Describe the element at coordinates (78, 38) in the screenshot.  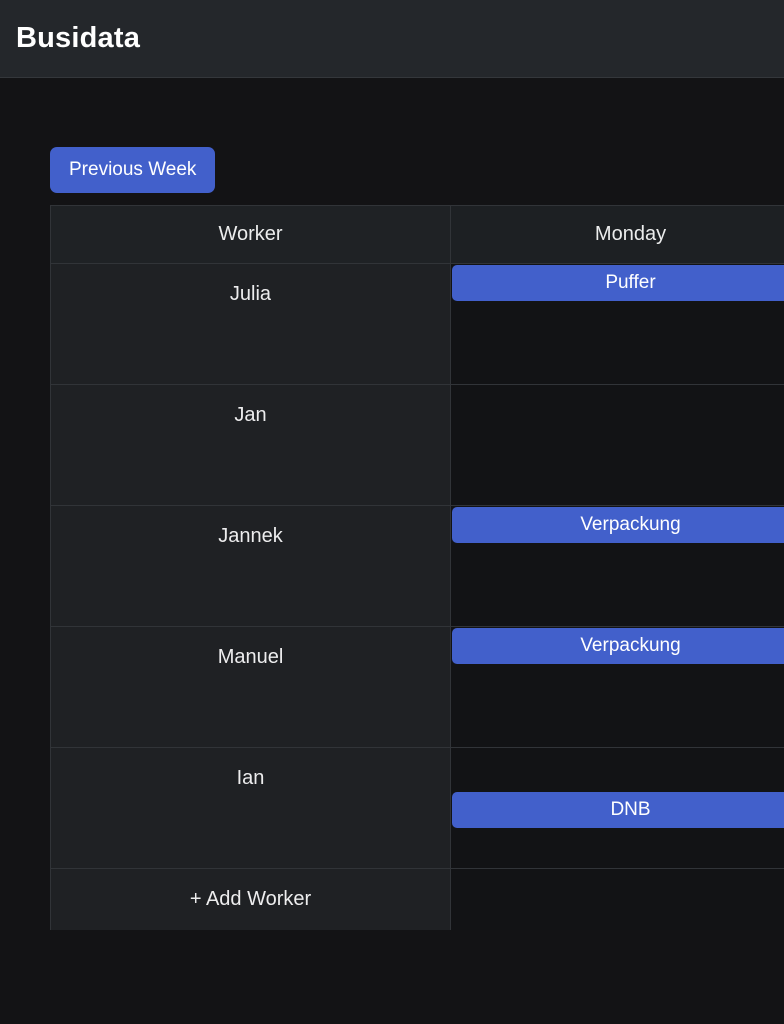
I see `app-title: Busidata` at that location.